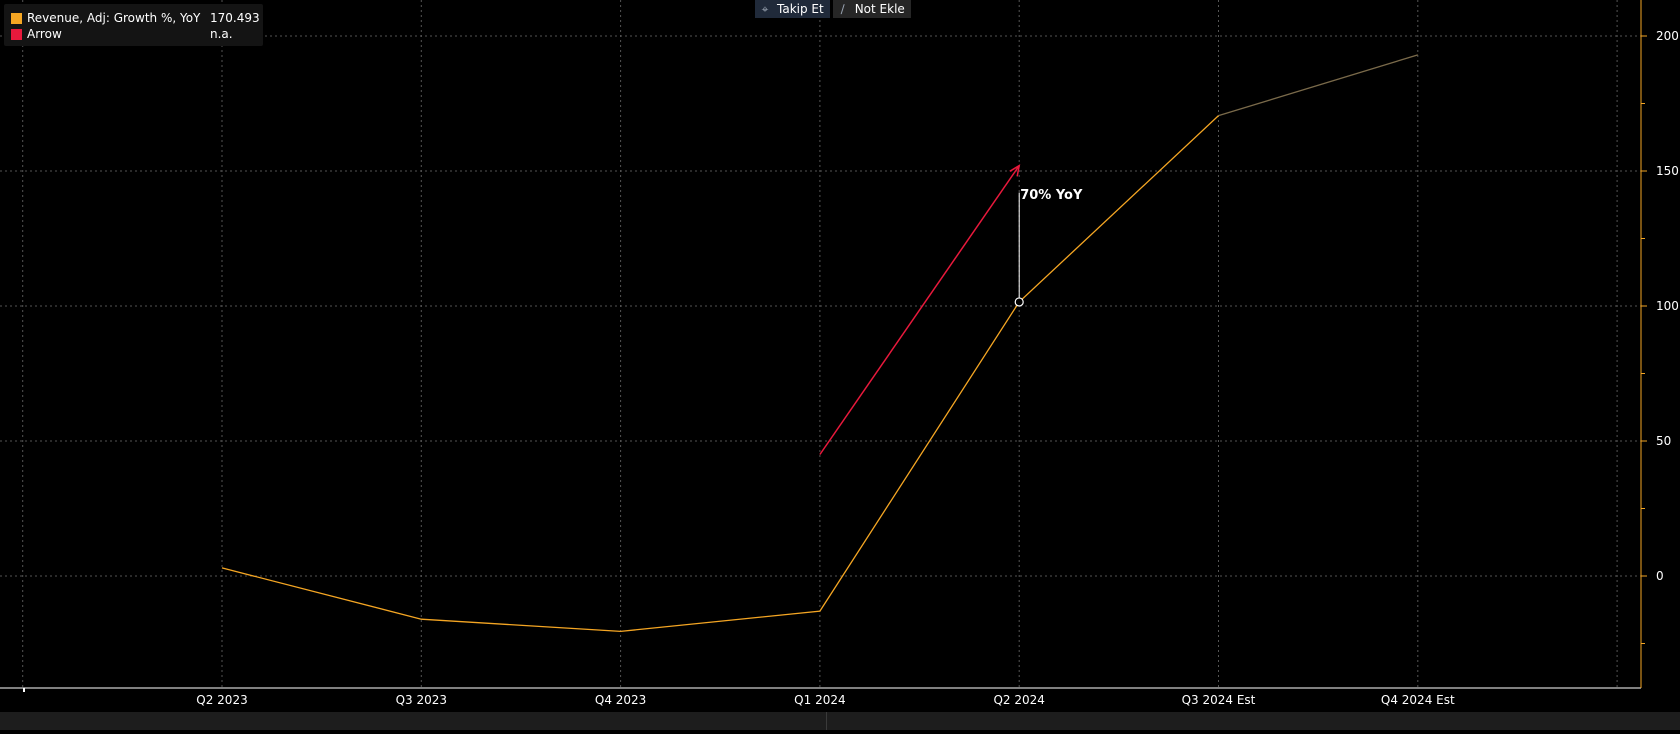  I want to click on x-tick-label: Q2 2023, so click(221, 700).